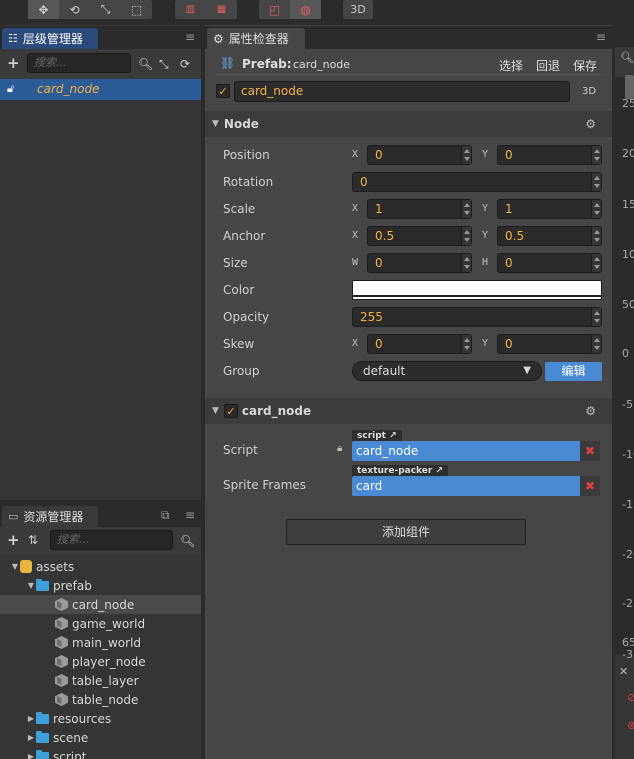 The height and width of the screenshot is (759, 634). I want to click on asset-tree-item: ▶ script, so click(100, 753).